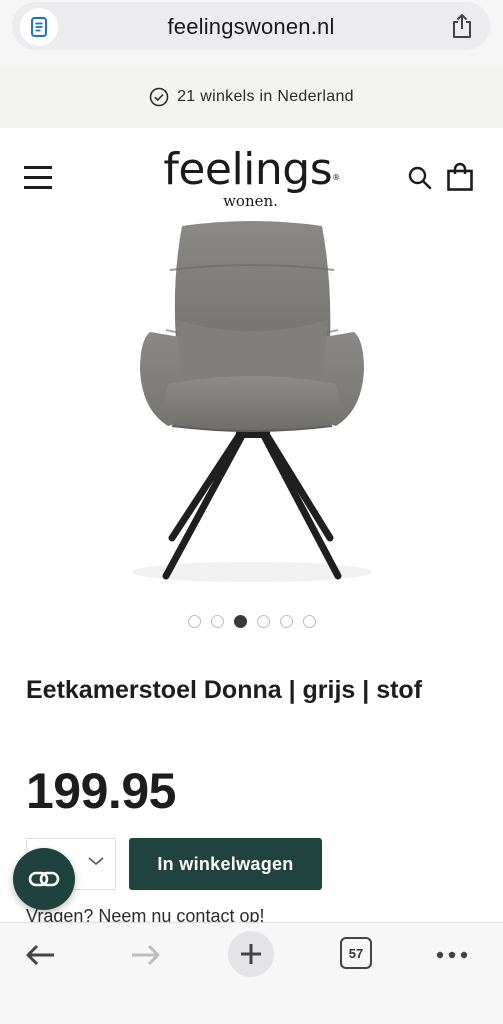 The height and width of the screenshot is (1024, 503). I want to click on share-button, so click(462, 26).